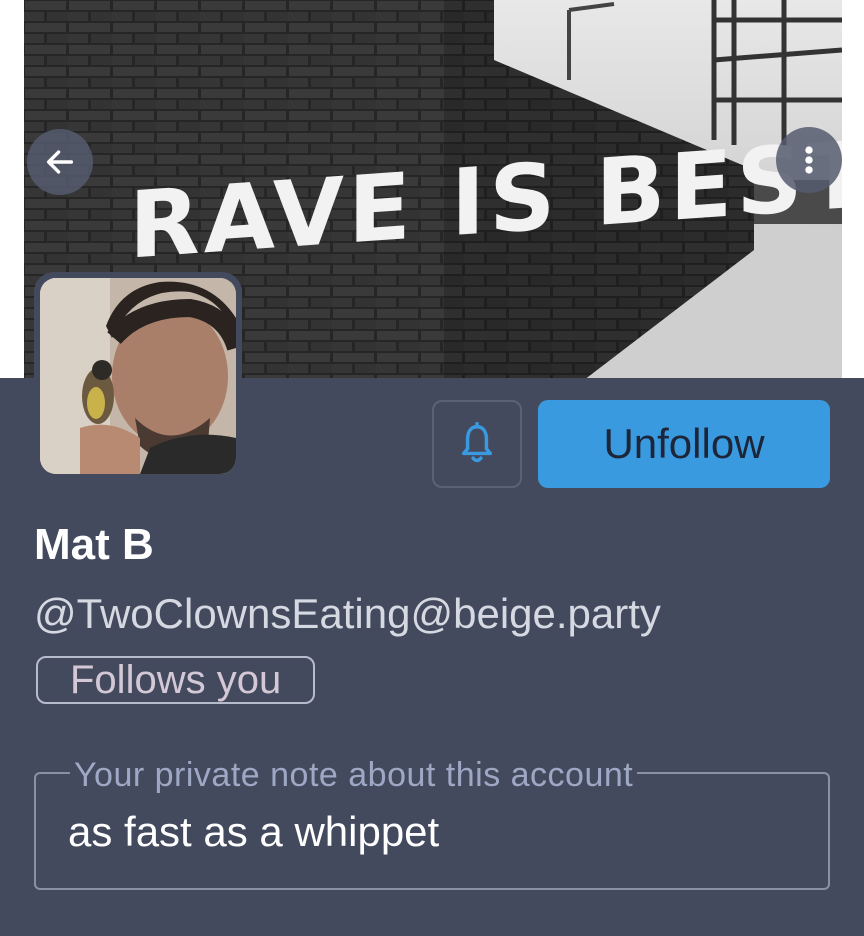  I want to click on follows-you-badge: Follows you, so click(176, 680).